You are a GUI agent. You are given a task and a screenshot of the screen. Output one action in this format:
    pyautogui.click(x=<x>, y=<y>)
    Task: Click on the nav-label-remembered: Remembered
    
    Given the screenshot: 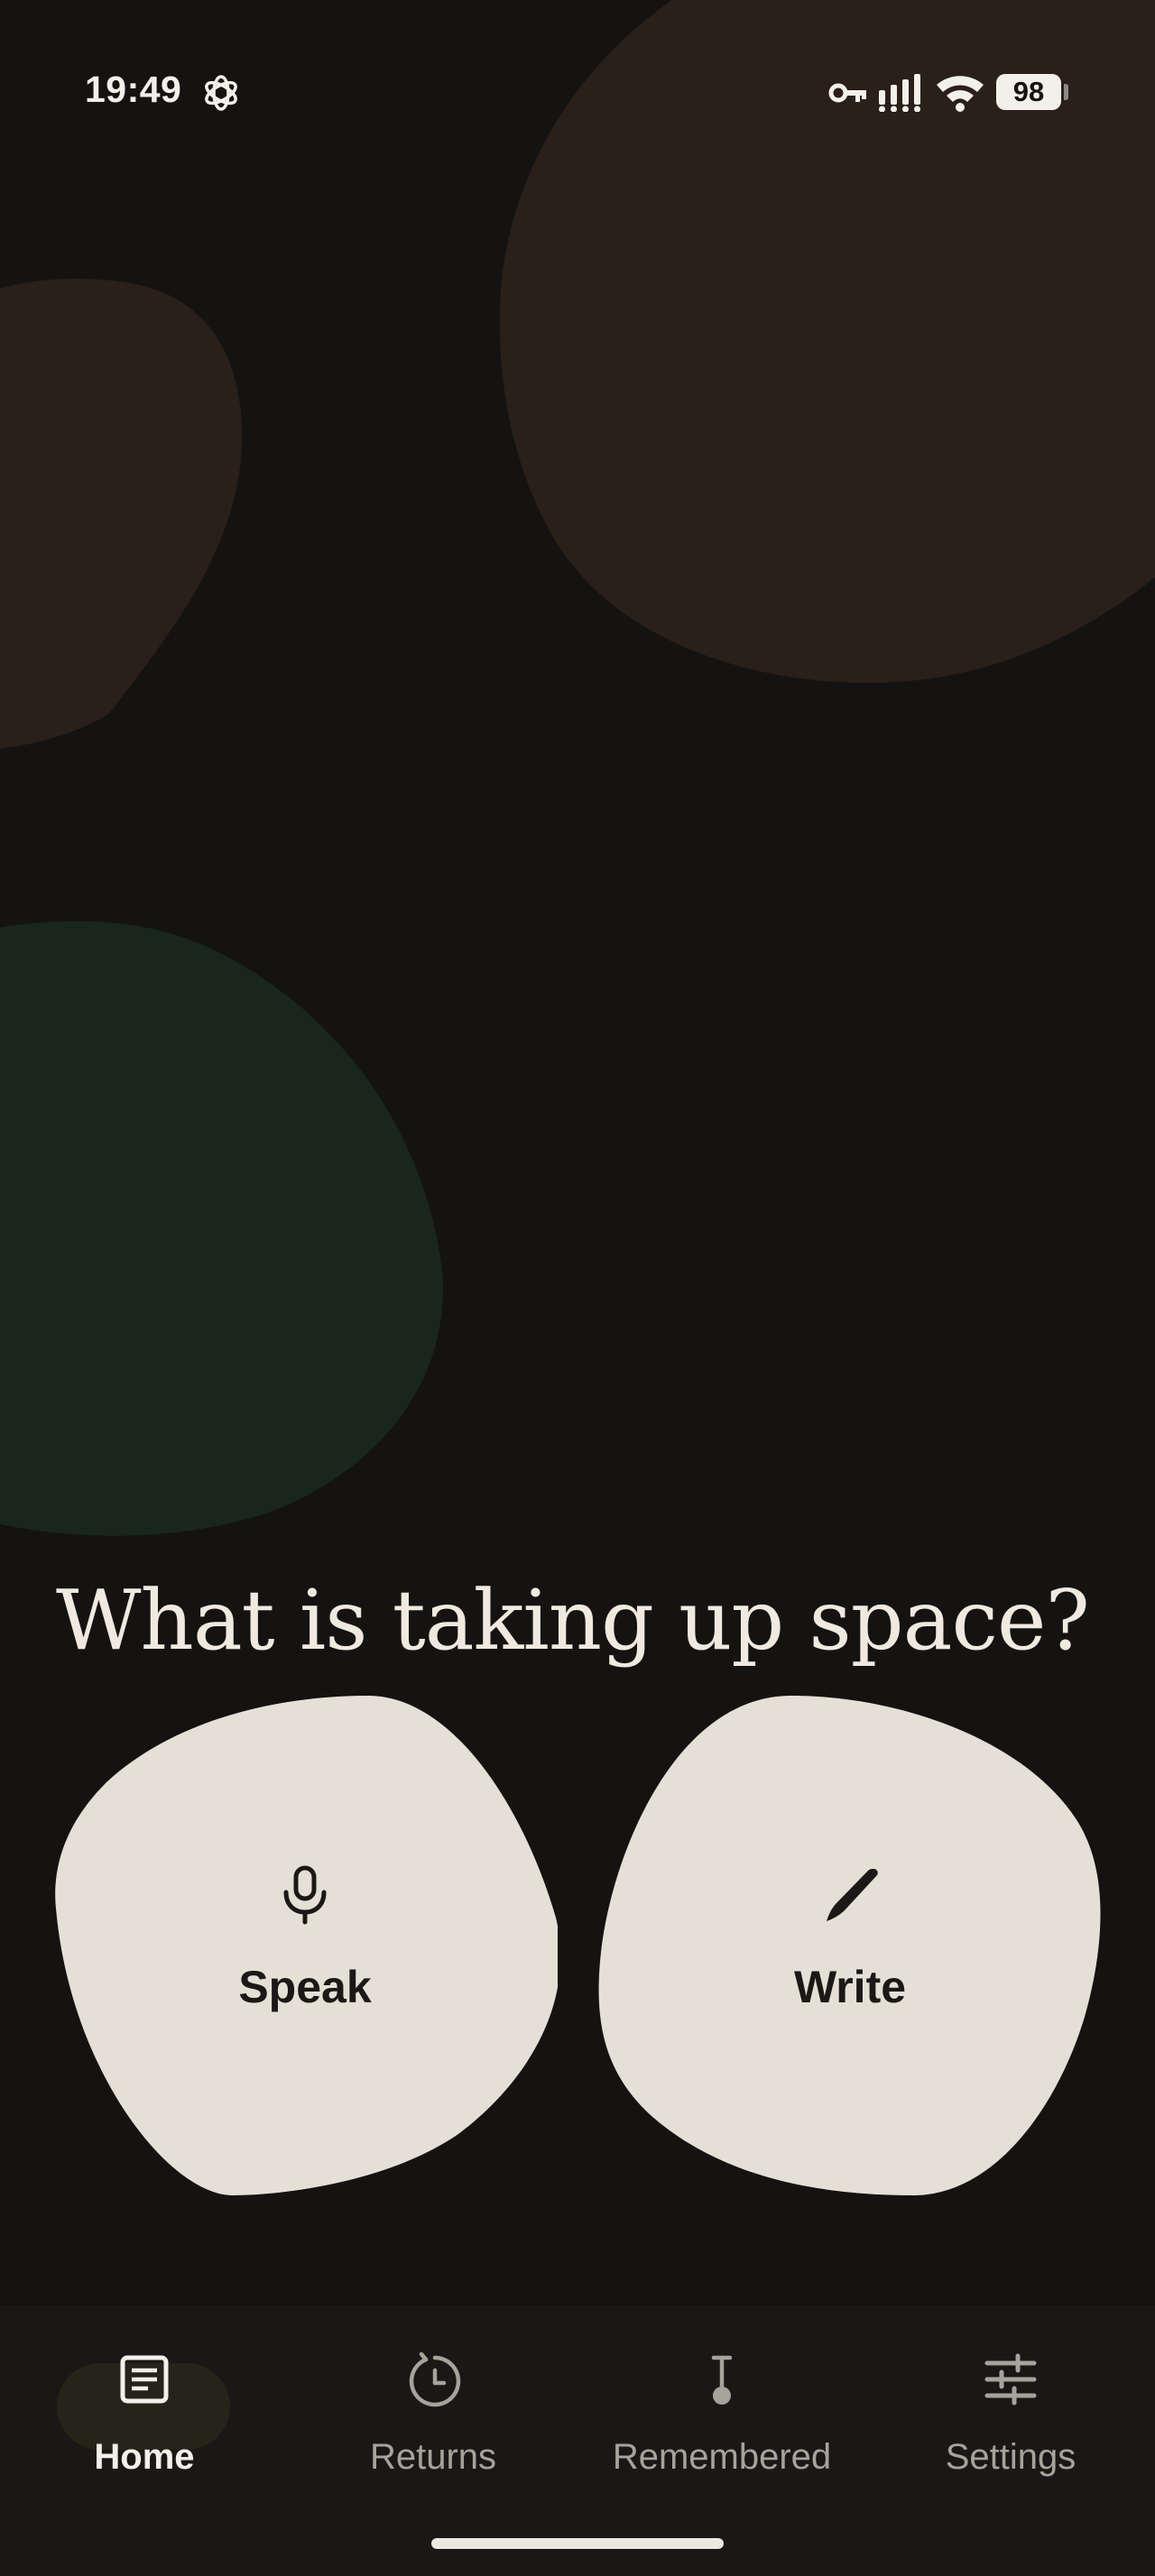 What is the action you would take?
    pyautogui.click(x=722, y=2457)
    